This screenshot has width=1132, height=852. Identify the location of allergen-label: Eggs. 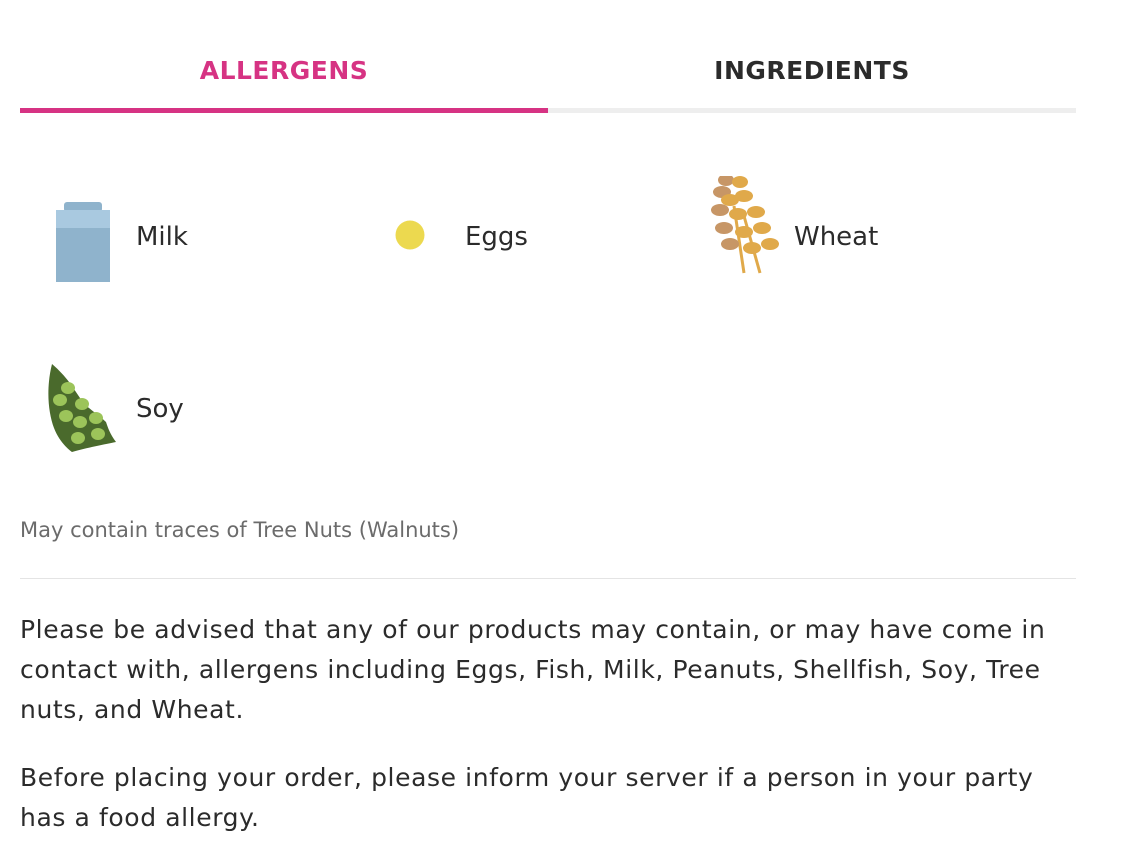
(496, 237).